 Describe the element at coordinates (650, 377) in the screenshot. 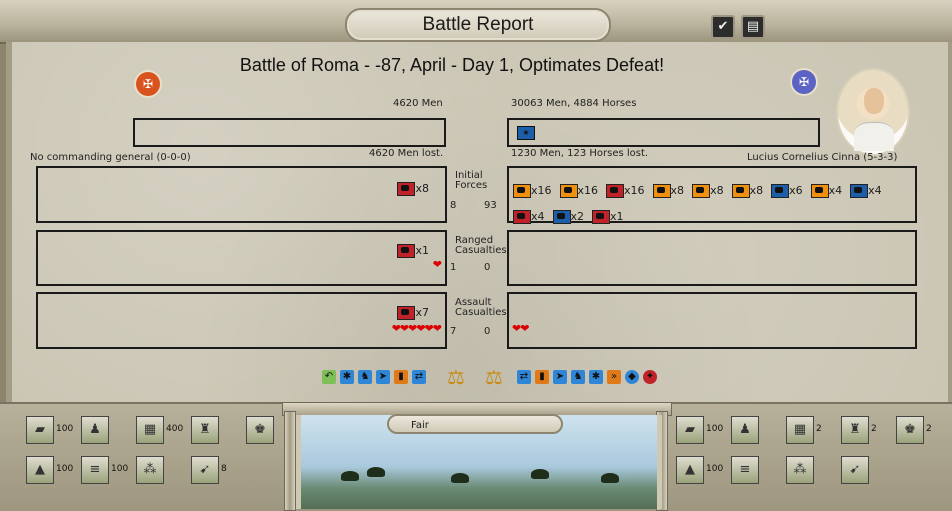

I see `morale-icon: ✦` at that location.